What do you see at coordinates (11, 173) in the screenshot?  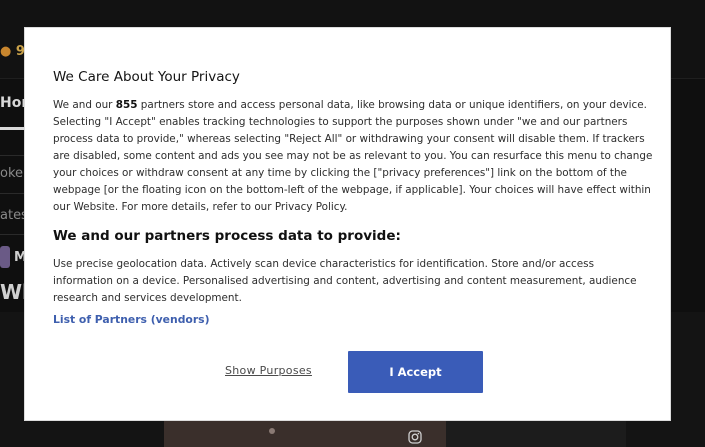 I see `background-sidebar-item: oke` at bounding box center [11, 173].